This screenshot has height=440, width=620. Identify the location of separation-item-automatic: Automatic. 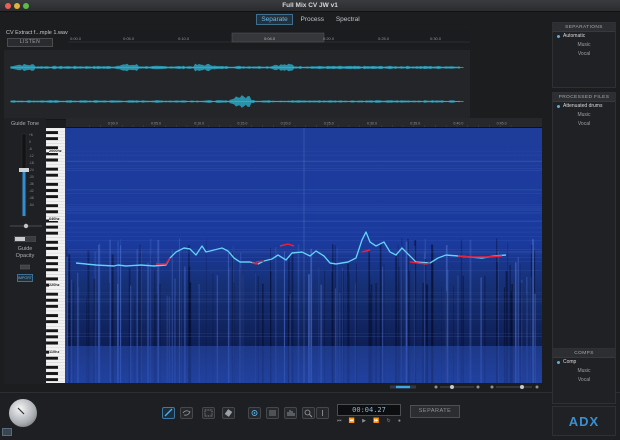
(584, 36).